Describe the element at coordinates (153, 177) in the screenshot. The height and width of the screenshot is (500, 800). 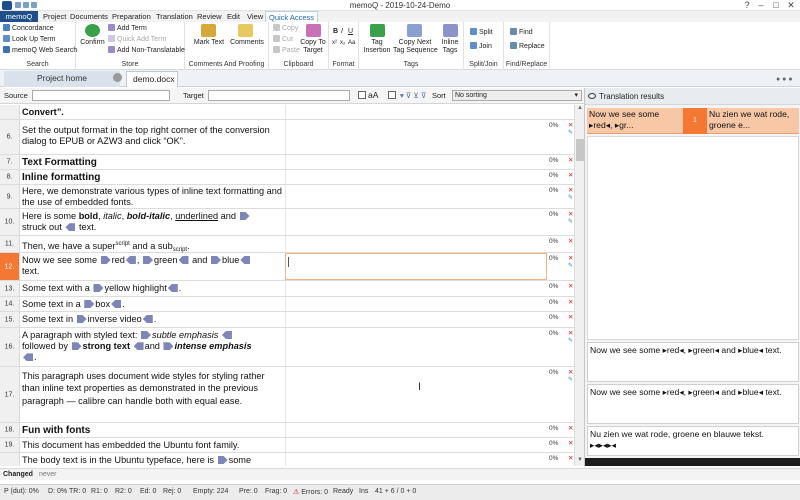
I see `source-cell: Inline formatting` at that location.